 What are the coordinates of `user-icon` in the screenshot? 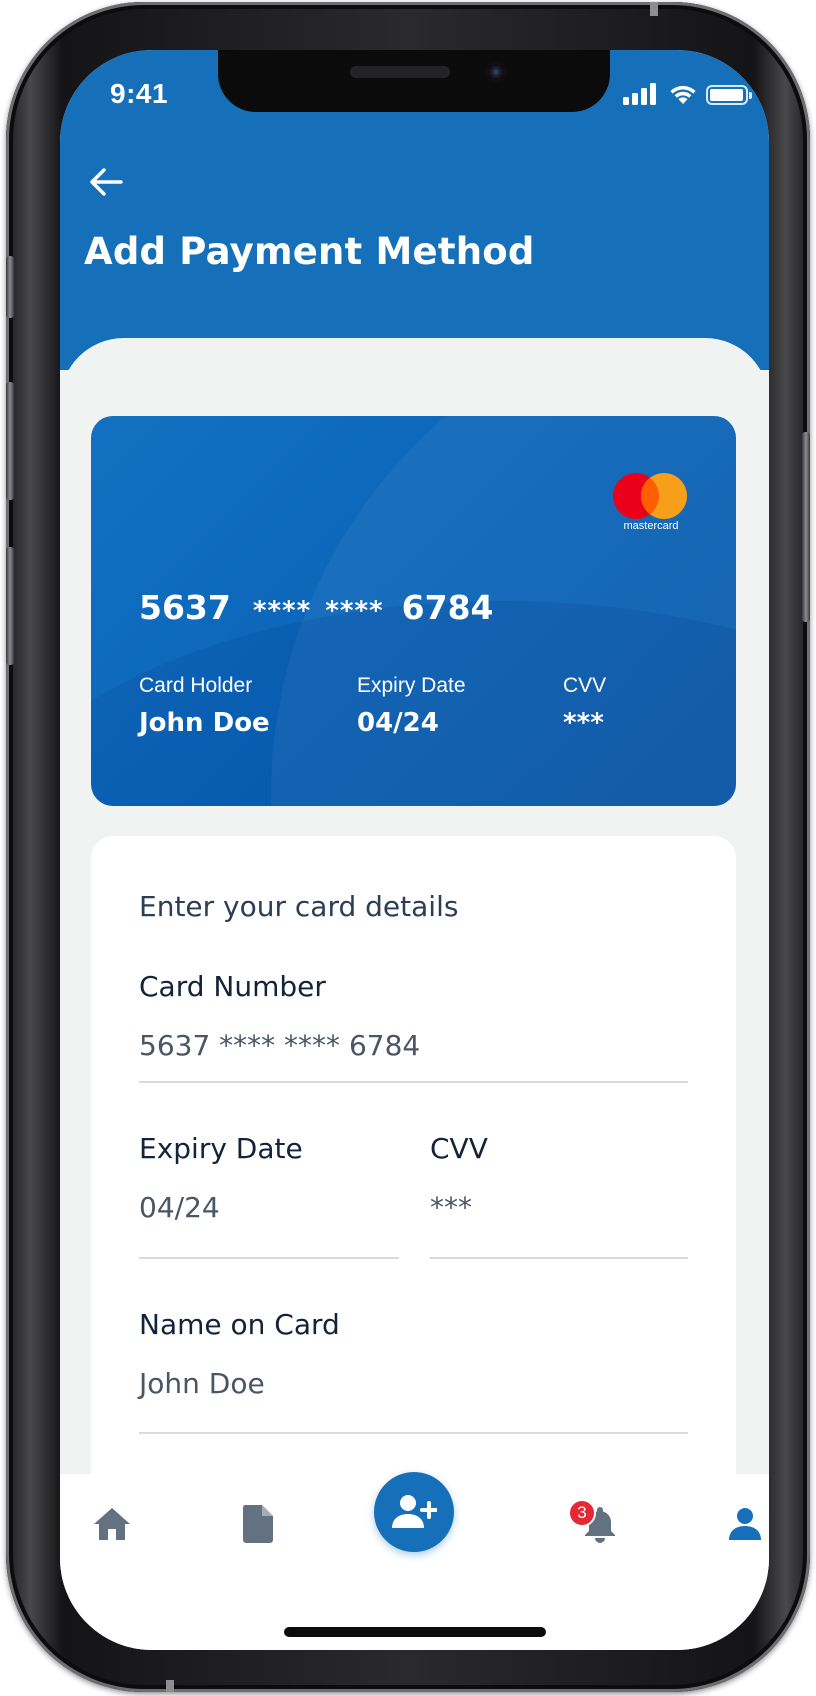 It's located at (745, 1524).